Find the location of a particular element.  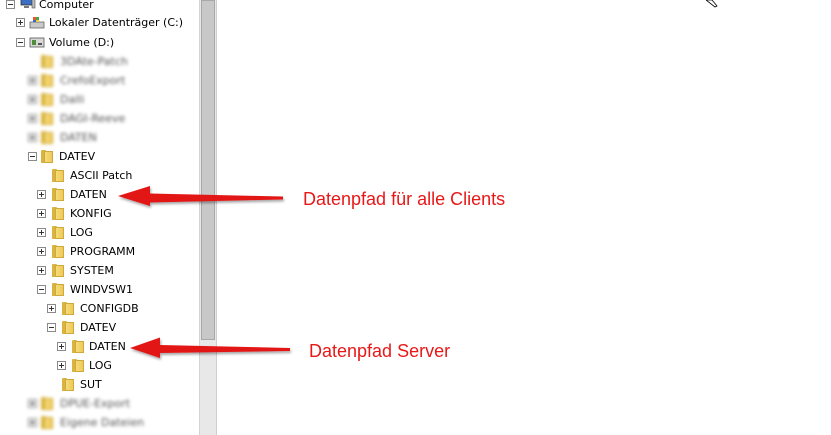

annotation-server: Datenpfad Server is located at coordinates (380, 351).